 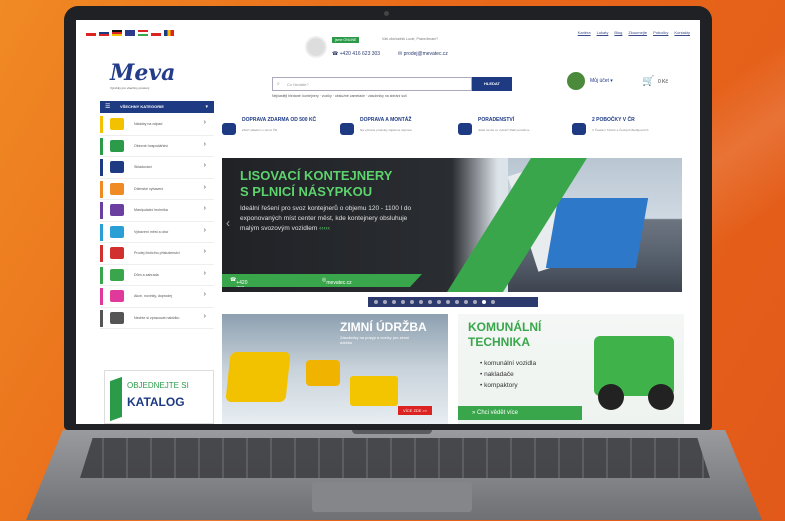 What do you see at coordinates (611, 397) in the screenshot?
I see `tractor-wheel` at bounding box center [611, 397].